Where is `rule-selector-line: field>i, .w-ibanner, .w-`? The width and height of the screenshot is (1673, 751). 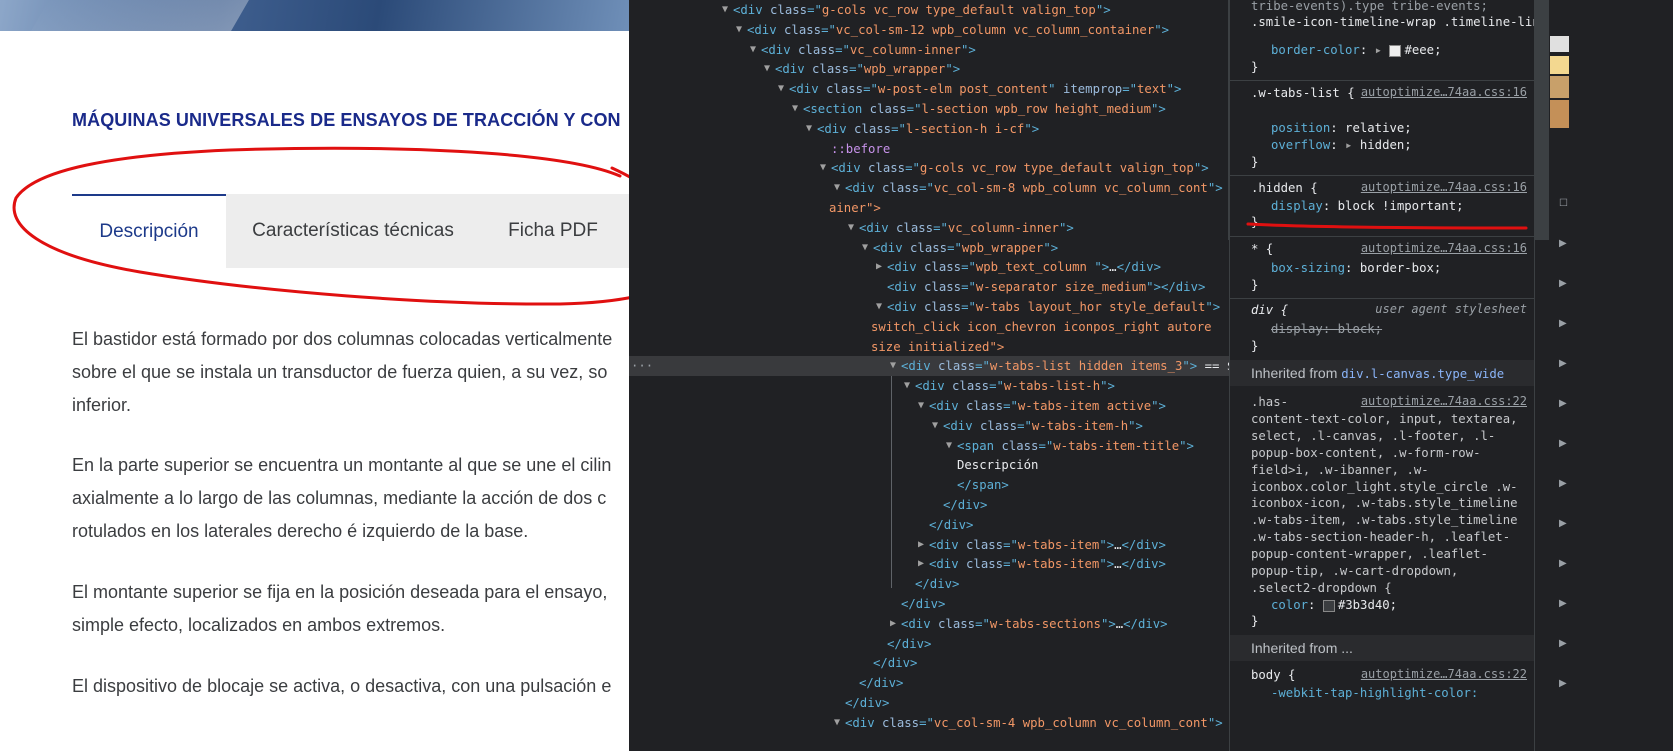
rule-selector-line: field>i, .w-ibanner, .w- is located at coordinates (1340, 470).